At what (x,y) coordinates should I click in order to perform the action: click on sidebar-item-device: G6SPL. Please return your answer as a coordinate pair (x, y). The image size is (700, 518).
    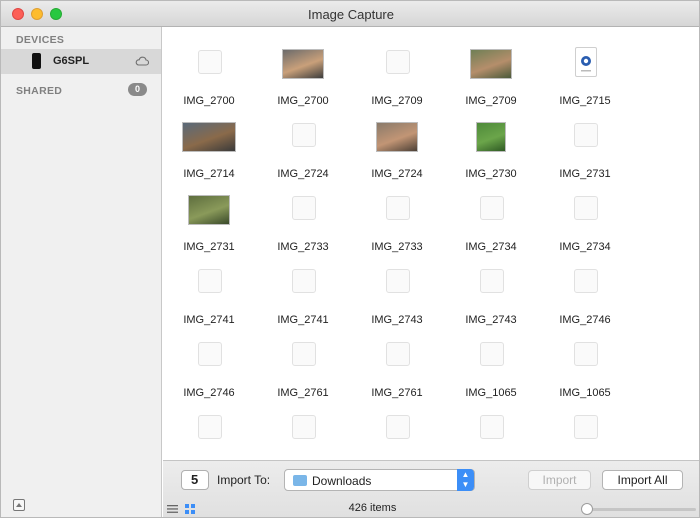
    Looking at the image, I should click on (81, 61).